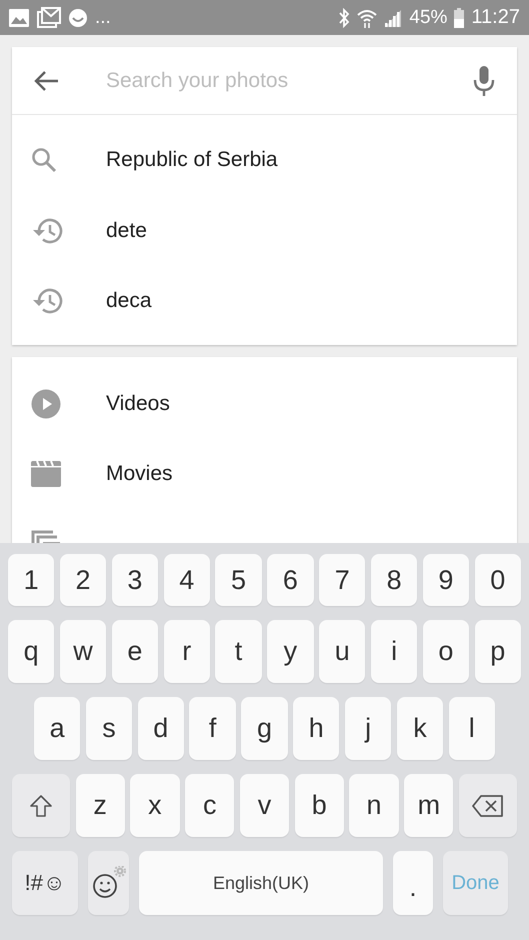 Image resolution: width=529 pixels, height=940 pixels. Describe the element at coordinates (428, 17) in the screenshot. I see `battery-percent-text: 45%` at that location.